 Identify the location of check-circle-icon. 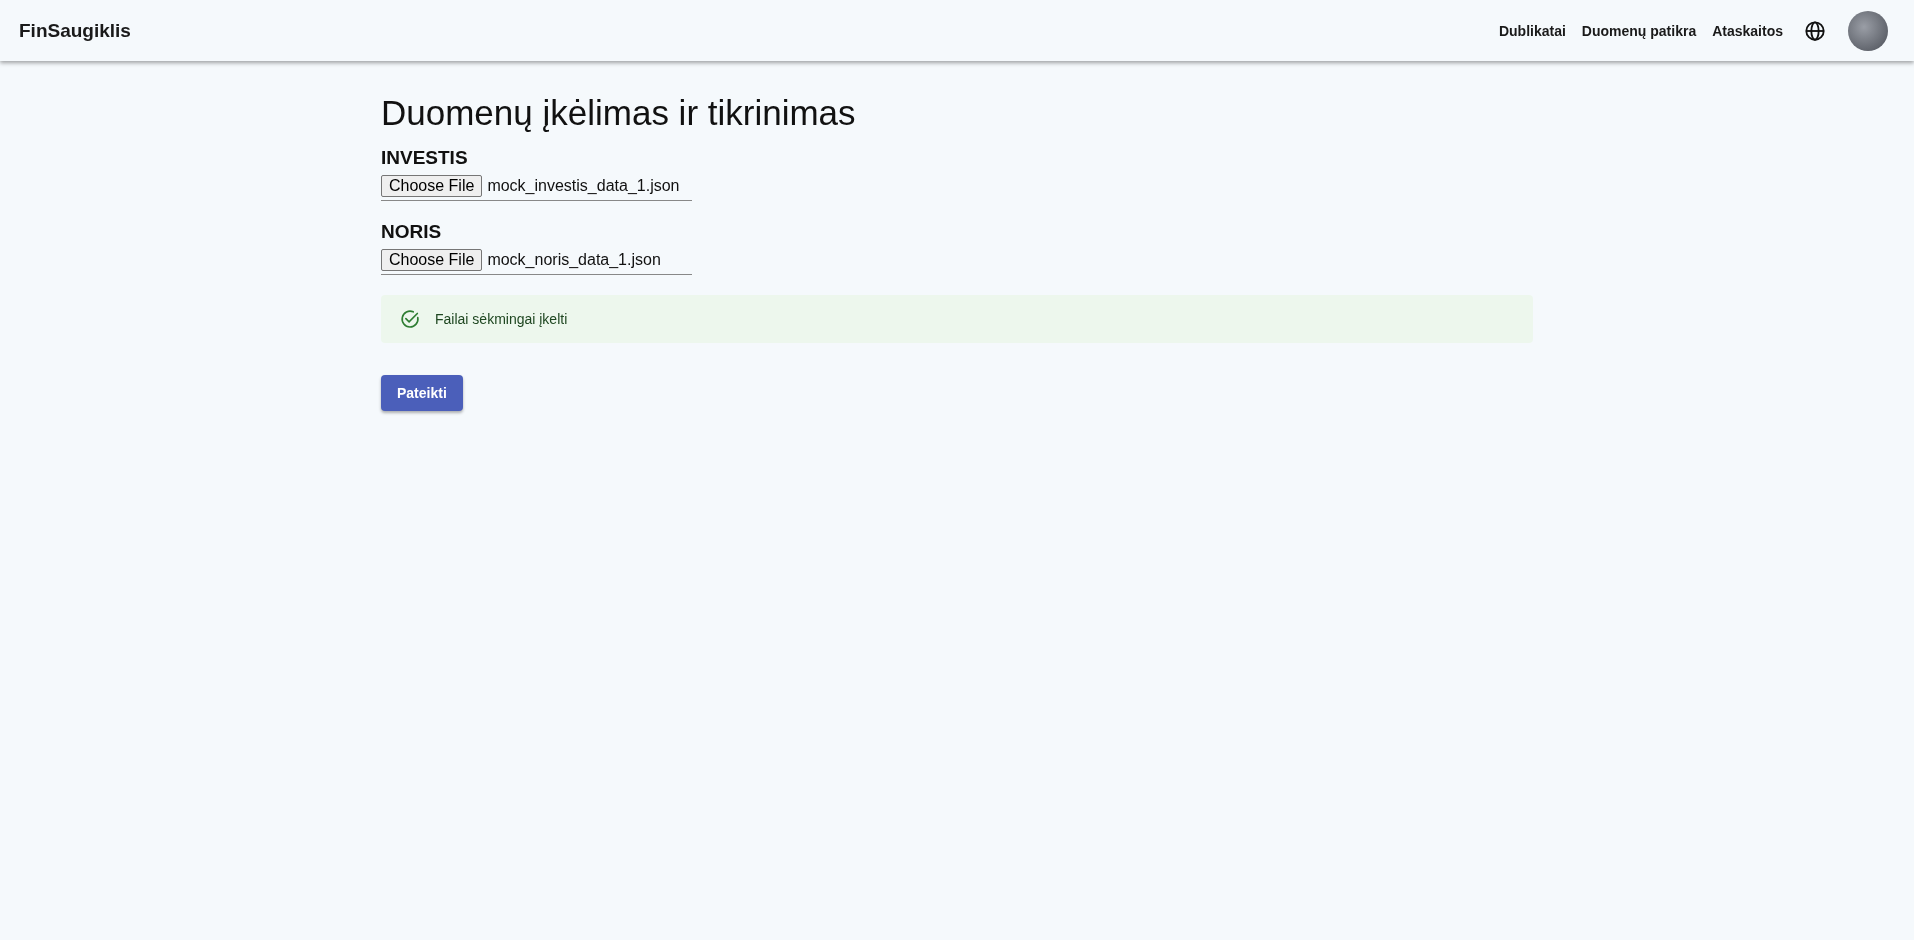
(410, 319).